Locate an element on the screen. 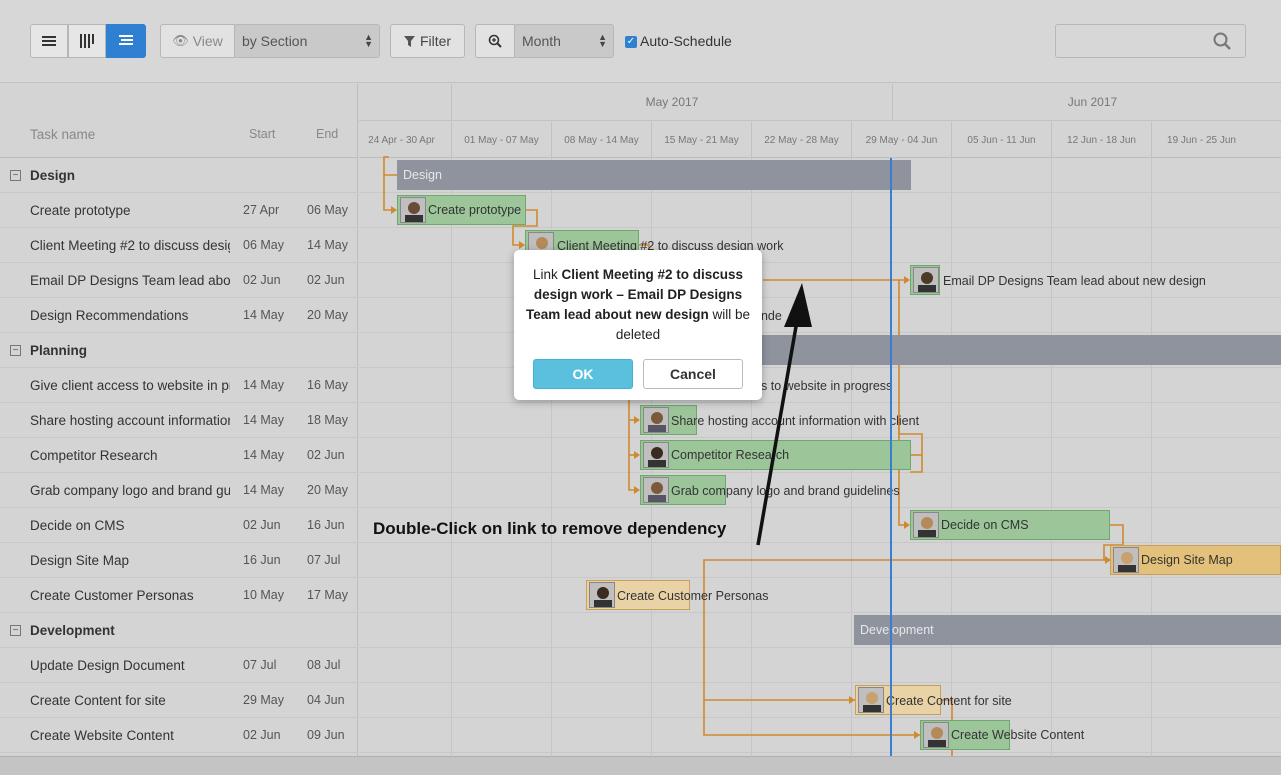 The height and width of the screenshot is (775, 1281). task-name: Create Customer Personas is located at coordinates (112, 595).